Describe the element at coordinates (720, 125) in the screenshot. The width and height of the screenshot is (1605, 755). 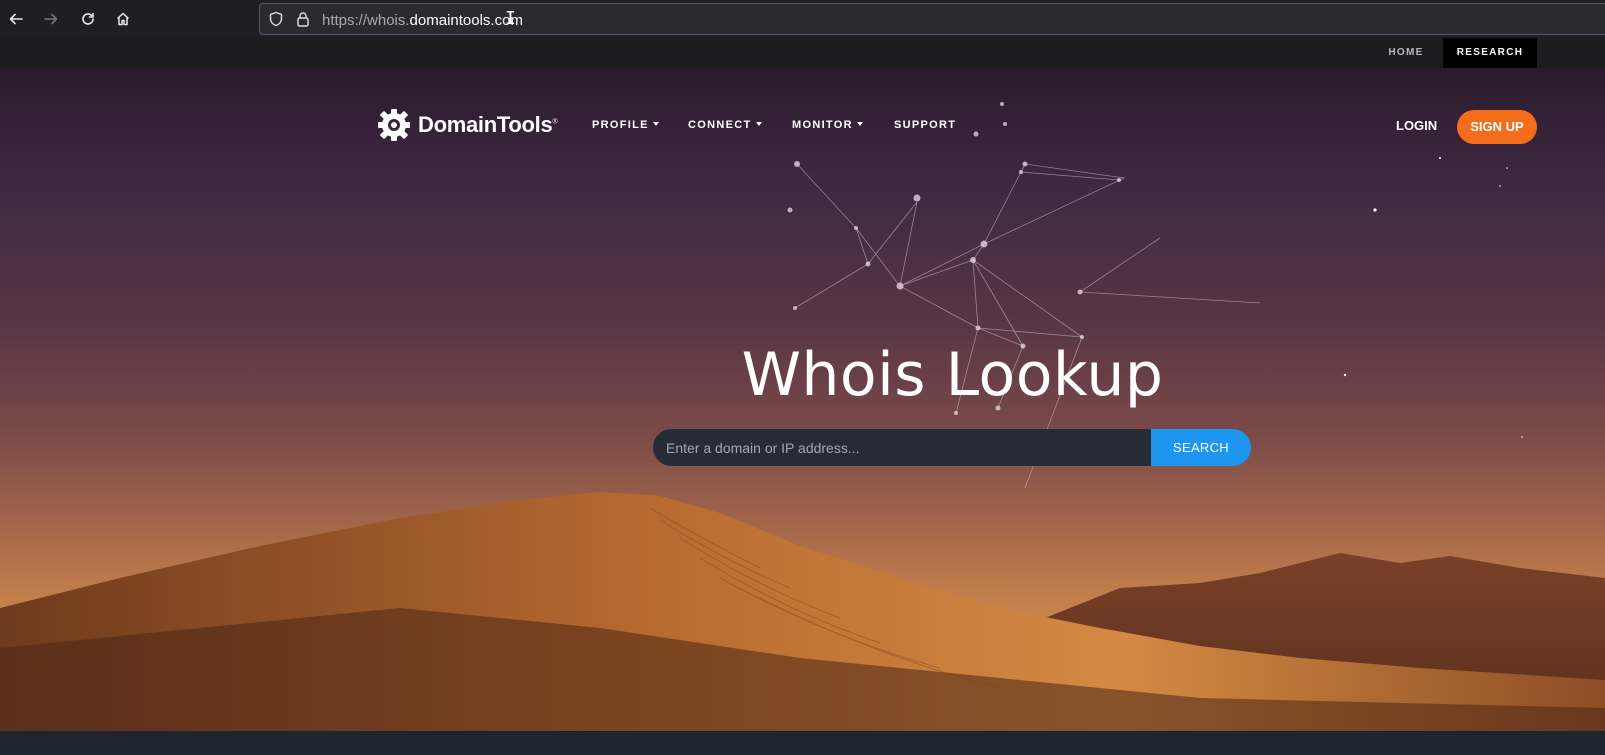
I see `nav-connect-label: CONNECT` at that location.